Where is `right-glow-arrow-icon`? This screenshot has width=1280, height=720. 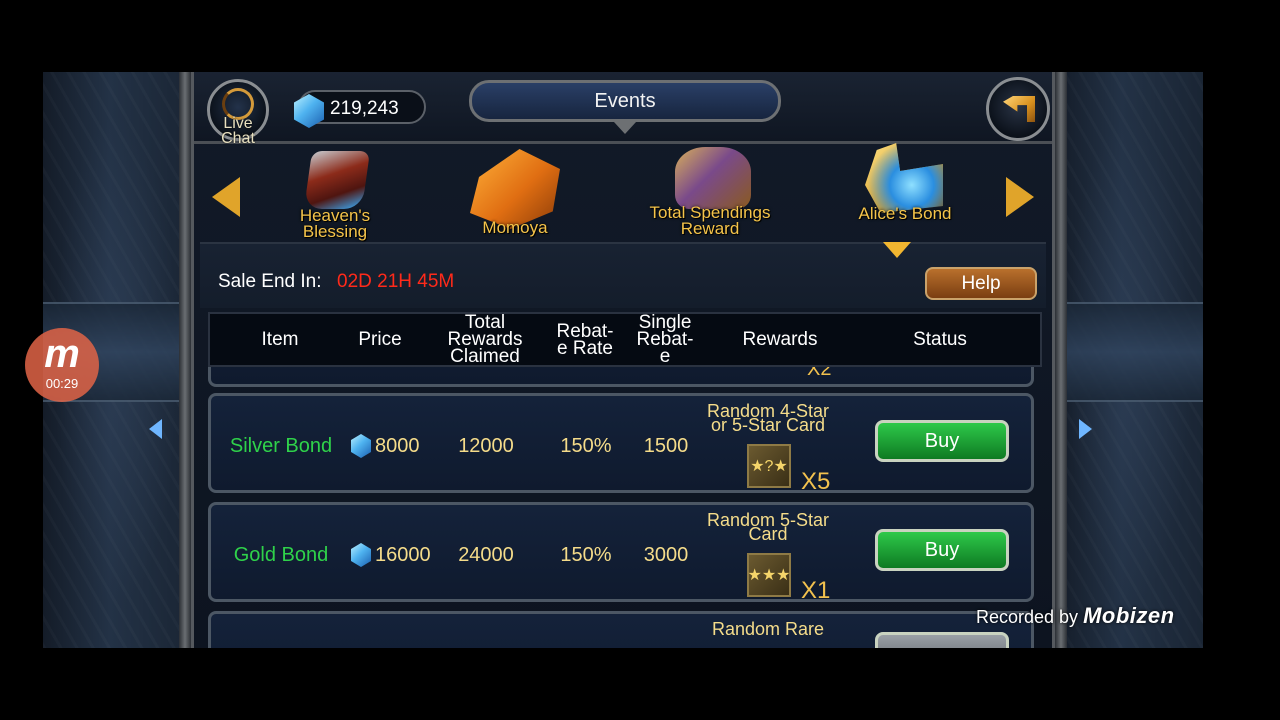
right-glow-arrow-icon is located at coordinates (1085, 429).